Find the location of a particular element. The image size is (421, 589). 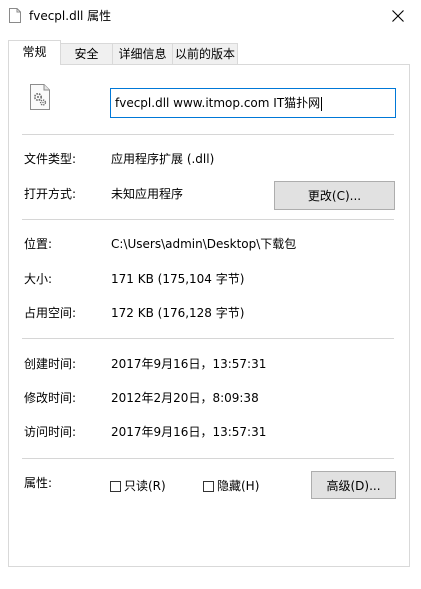

text-caret is located at coordinates (322, 103).